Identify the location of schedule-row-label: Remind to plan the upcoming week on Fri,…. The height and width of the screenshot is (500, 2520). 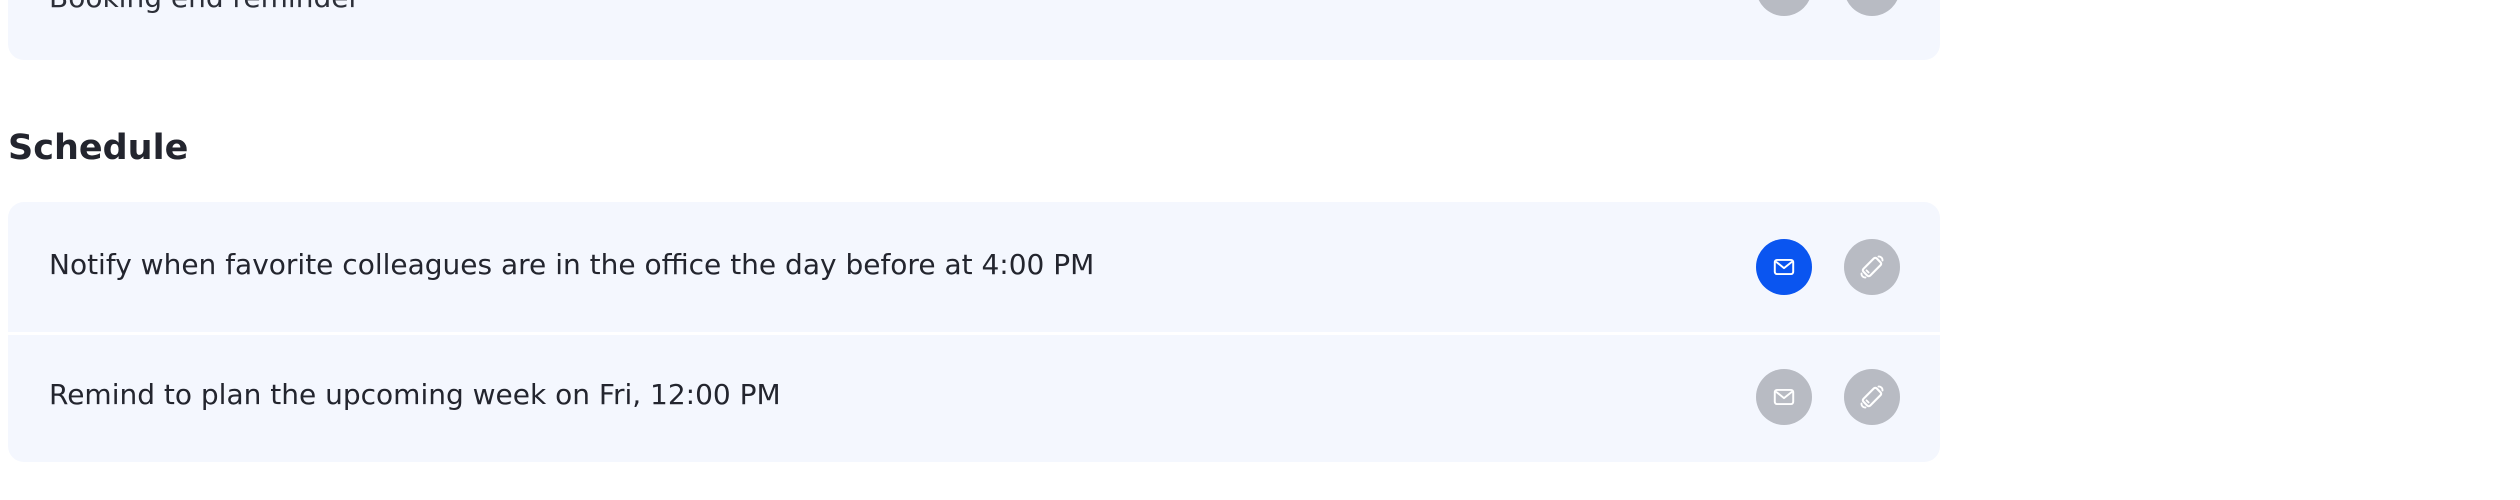
(415, 394).